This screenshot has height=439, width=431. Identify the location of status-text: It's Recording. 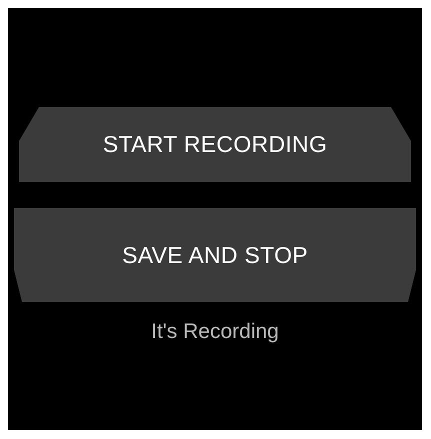
(215, 332).